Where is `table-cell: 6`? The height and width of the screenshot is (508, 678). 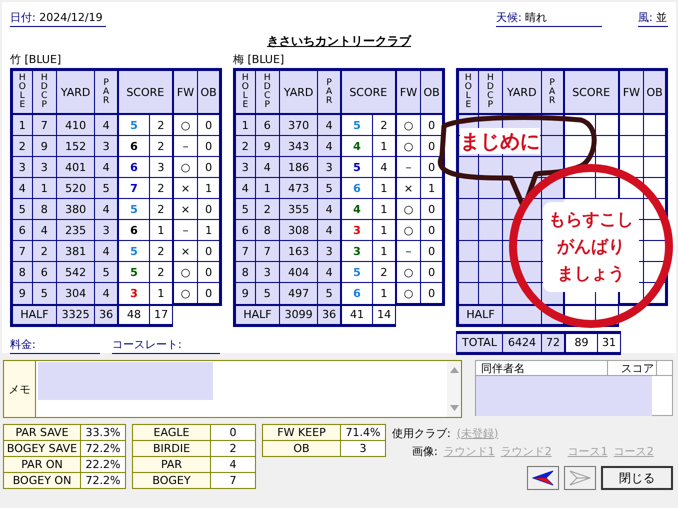
table-cell: 6 is located at coordinates (267, 125).